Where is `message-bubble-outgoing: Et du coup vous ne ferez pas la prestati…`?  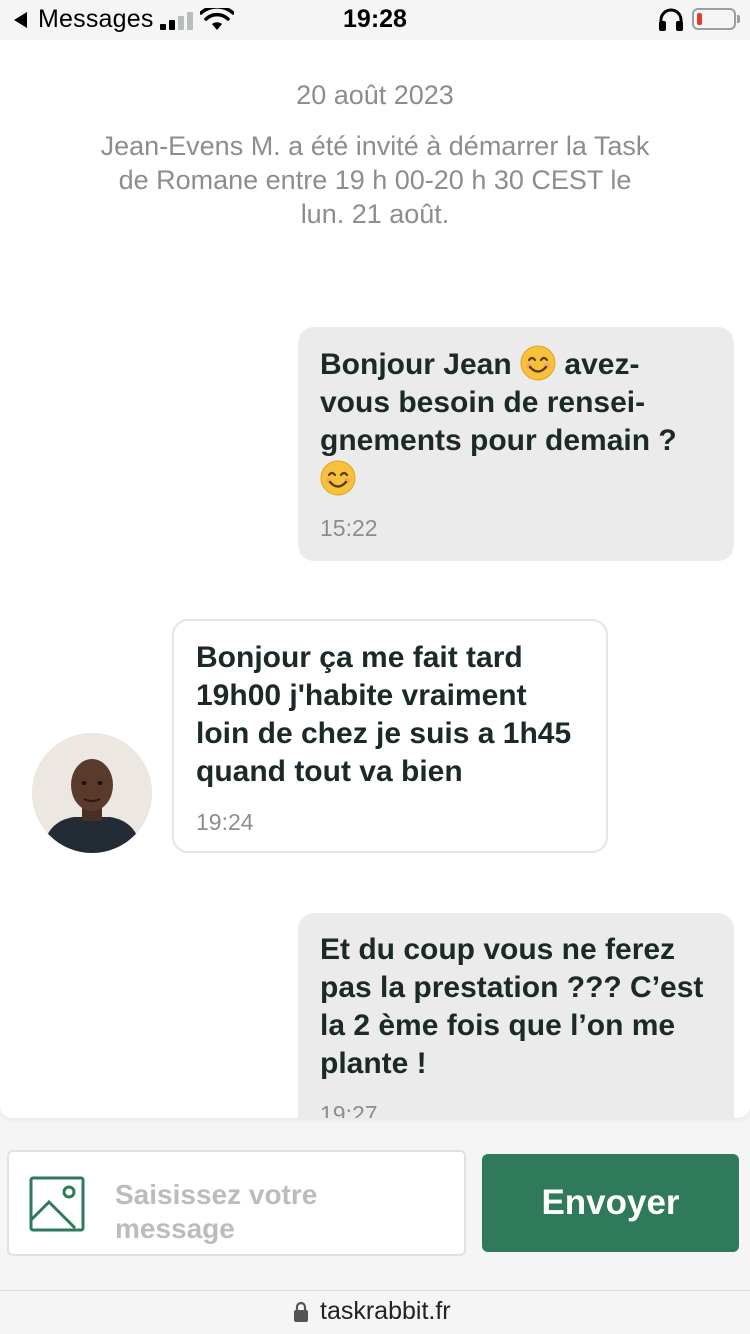 message-bubble-outgoing: Et du coup vous ne ferez pas la prestati… is located at coordinates (516, 1015).